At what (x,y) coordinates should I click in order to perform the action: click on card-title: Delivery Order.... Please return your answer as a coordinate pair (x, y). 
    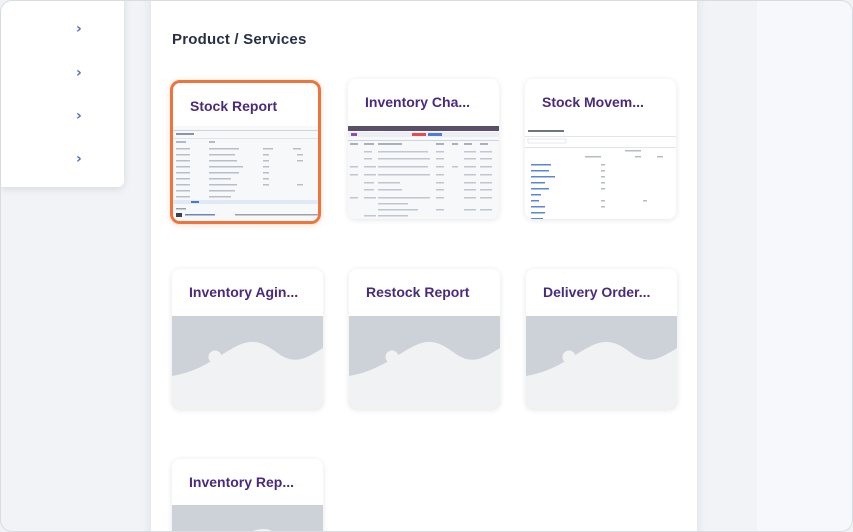
    Looking at the image, I should click on (597, 292).